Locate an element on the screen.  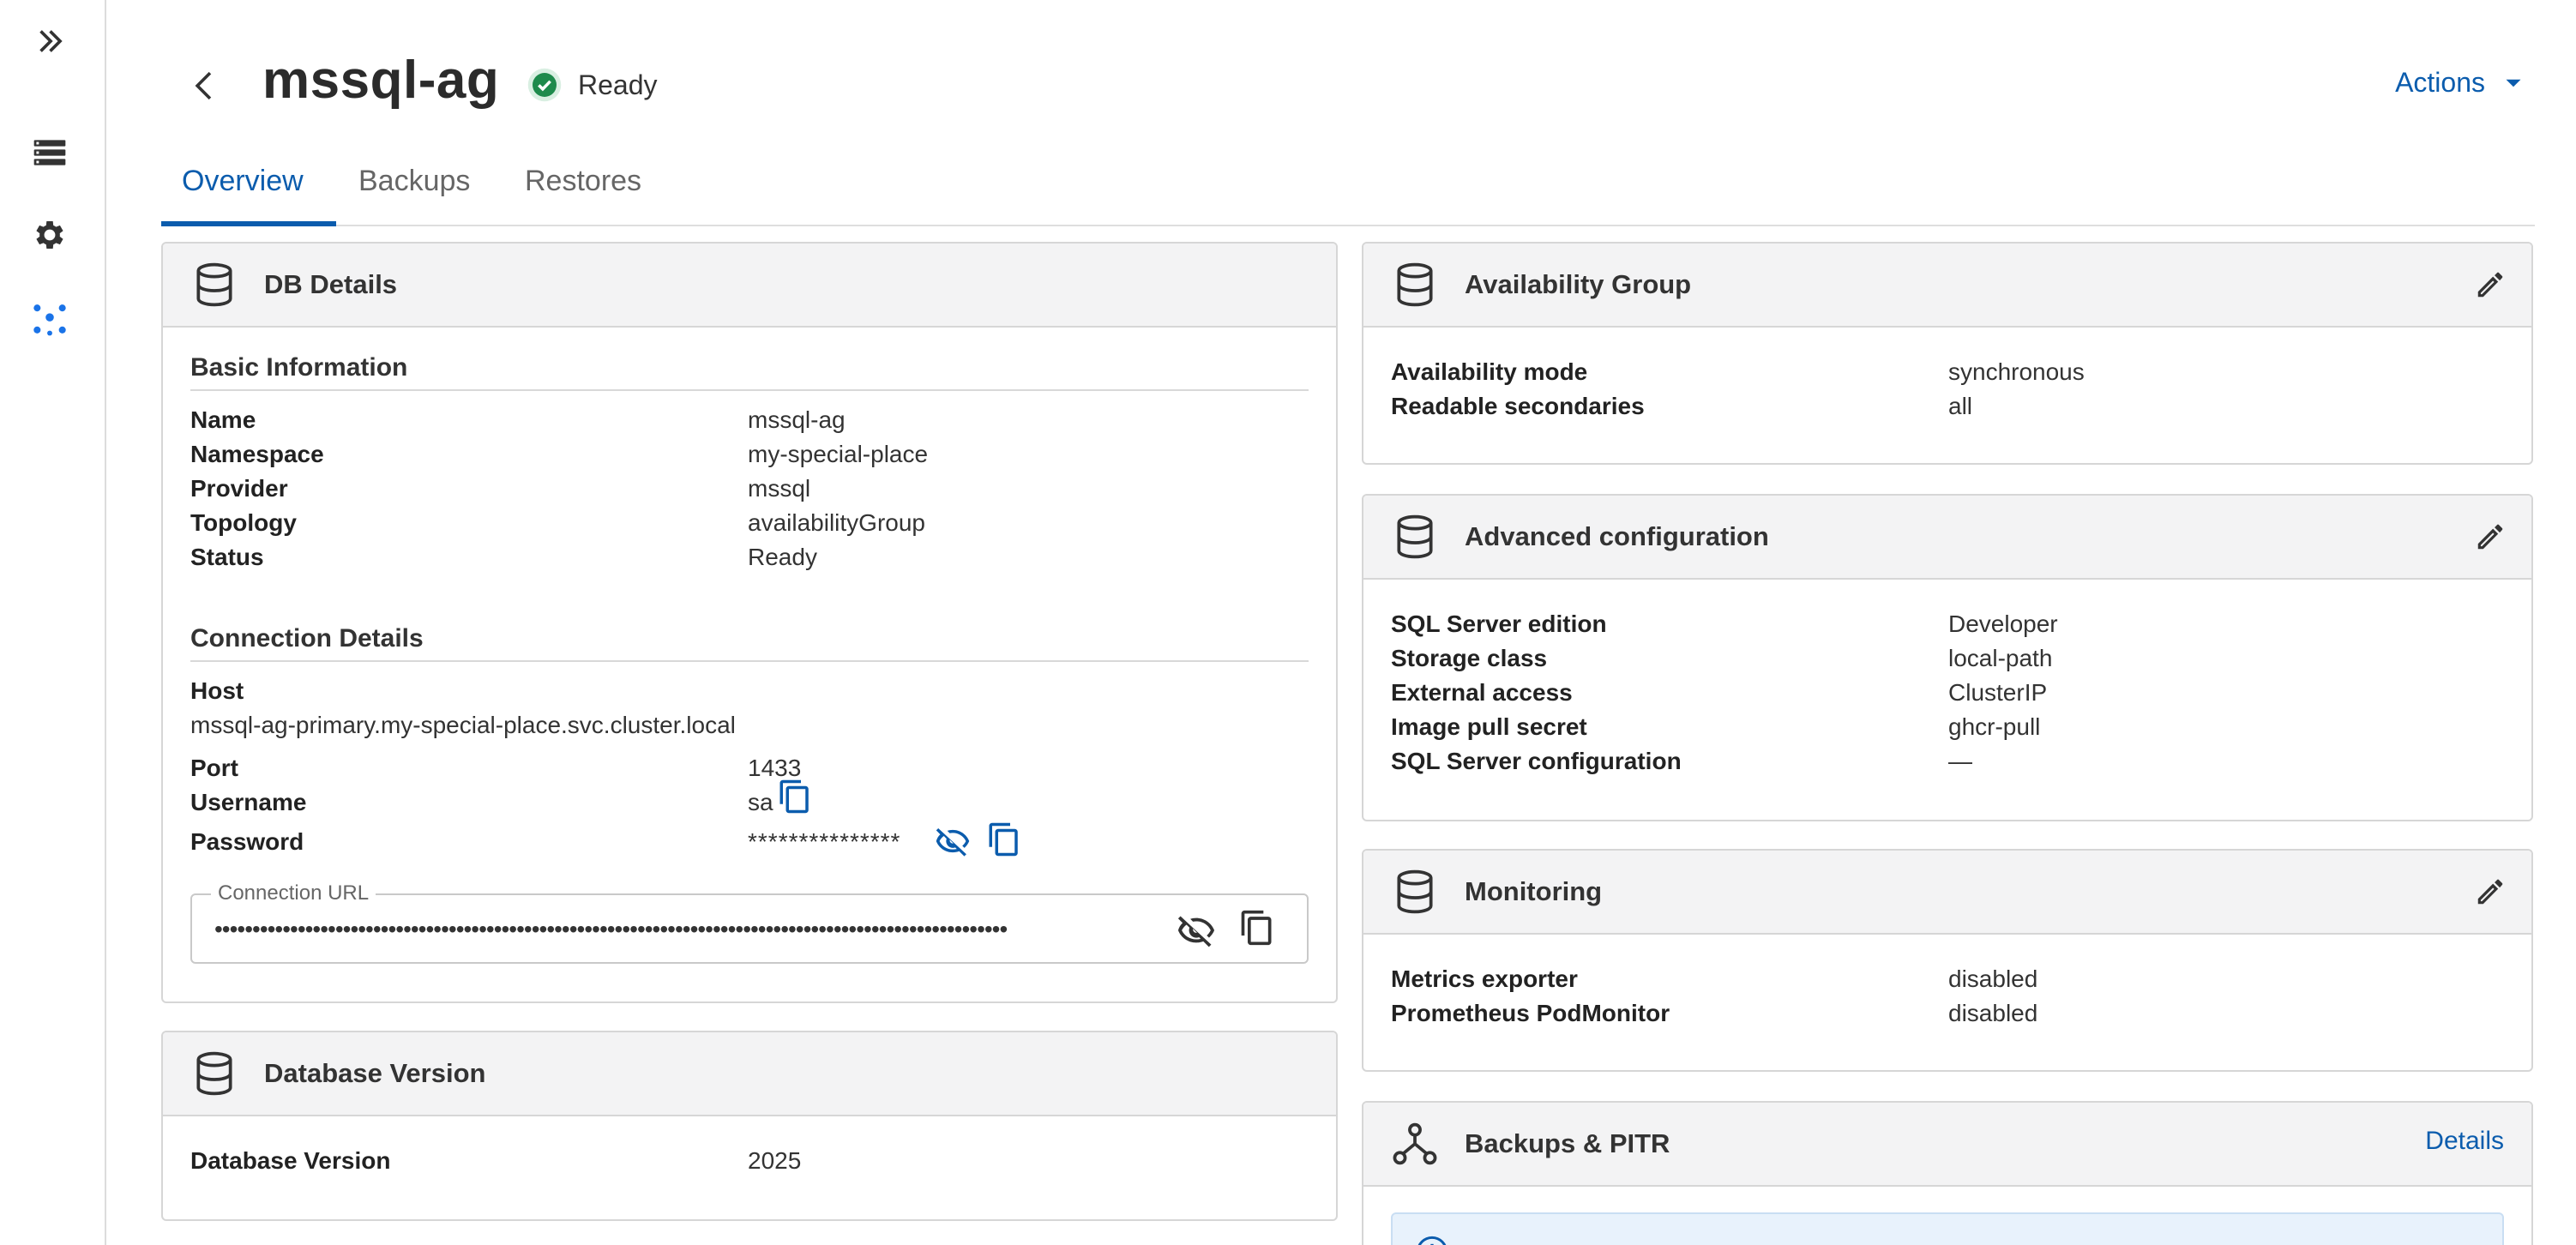
db-details-header: DB Details is located at coordinates (749, 286).